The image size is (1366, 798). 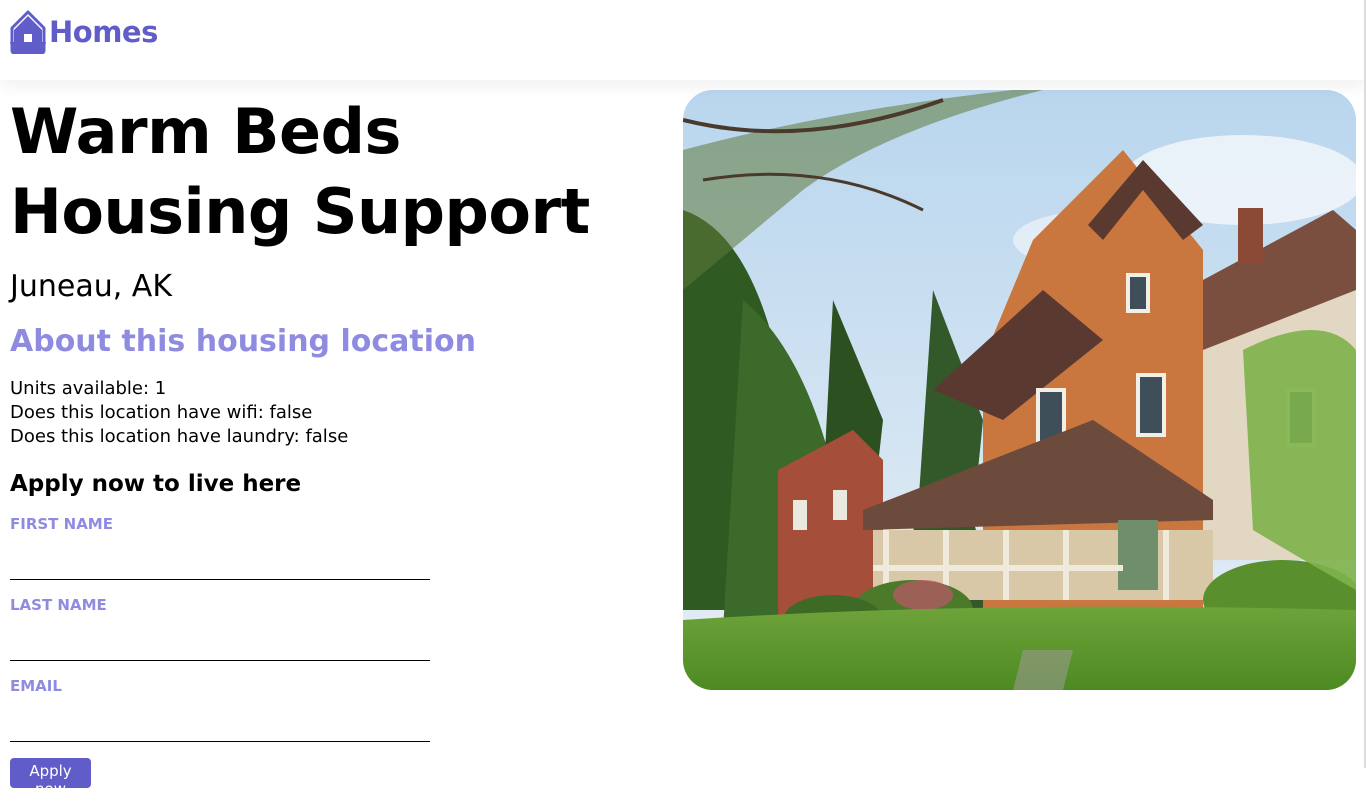 I want to click on homes-logo-link: Homes, so click(x=84, y=32).